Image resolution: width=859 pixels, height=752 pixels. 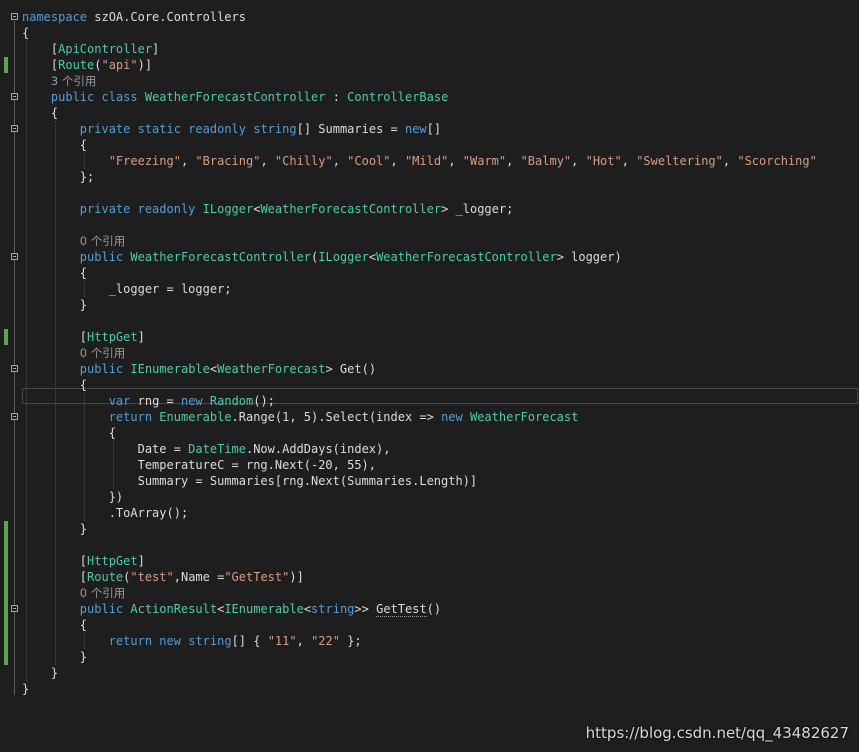 What do you see at coordinates (429, 641) in the screenshot?
I see `code-line: return new string[] { "11", "22" };` at bounding box center [429, 641].